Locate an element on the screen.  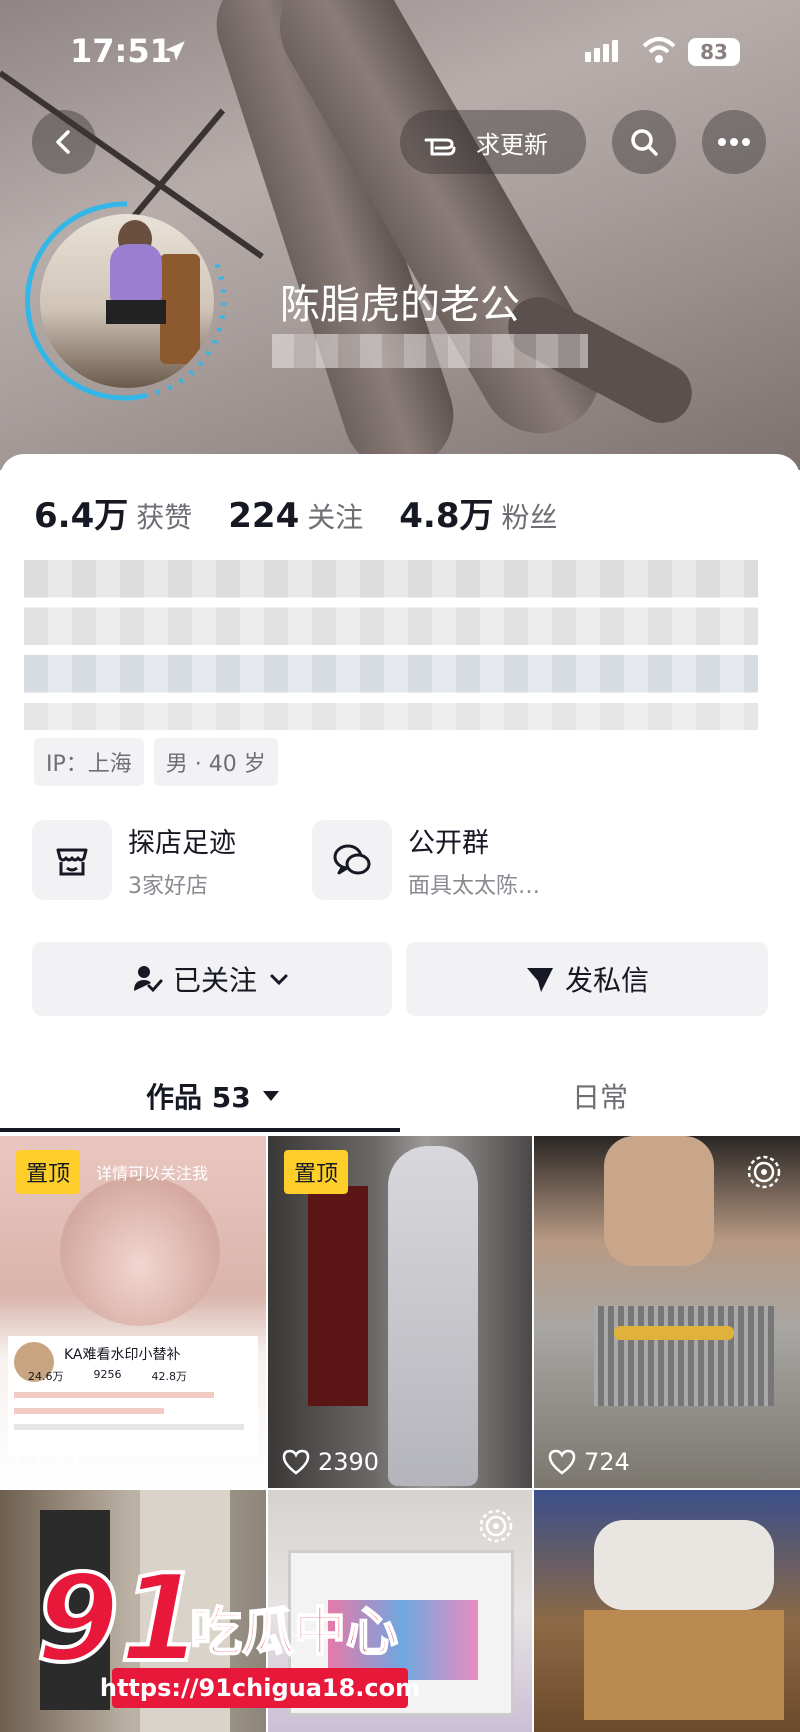
more-options-button is located at coordinates (734, 142).